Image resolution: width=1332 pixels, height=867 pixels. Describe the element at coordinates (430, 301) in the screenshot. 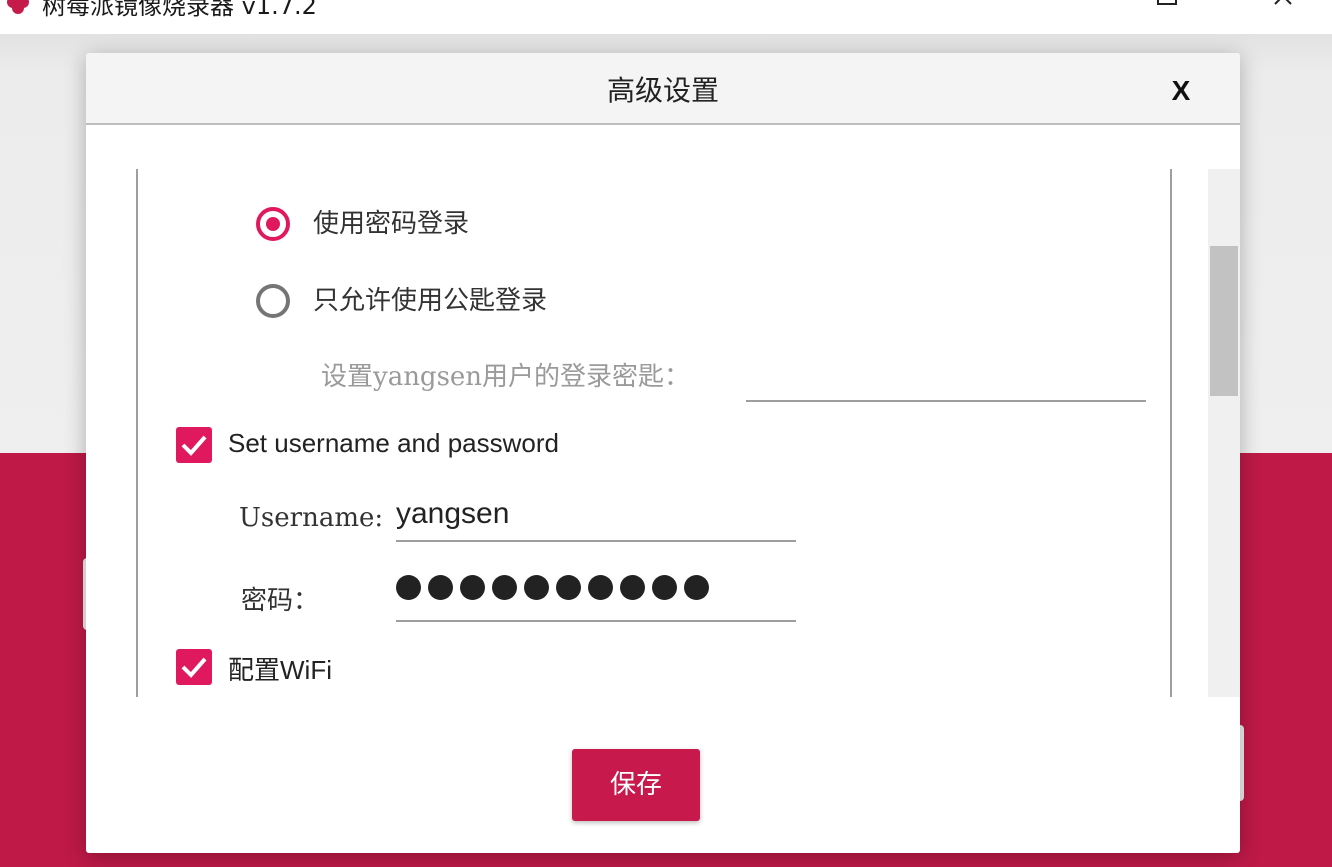

I see `radio-label: 只允许使用公匙登录` at that location.